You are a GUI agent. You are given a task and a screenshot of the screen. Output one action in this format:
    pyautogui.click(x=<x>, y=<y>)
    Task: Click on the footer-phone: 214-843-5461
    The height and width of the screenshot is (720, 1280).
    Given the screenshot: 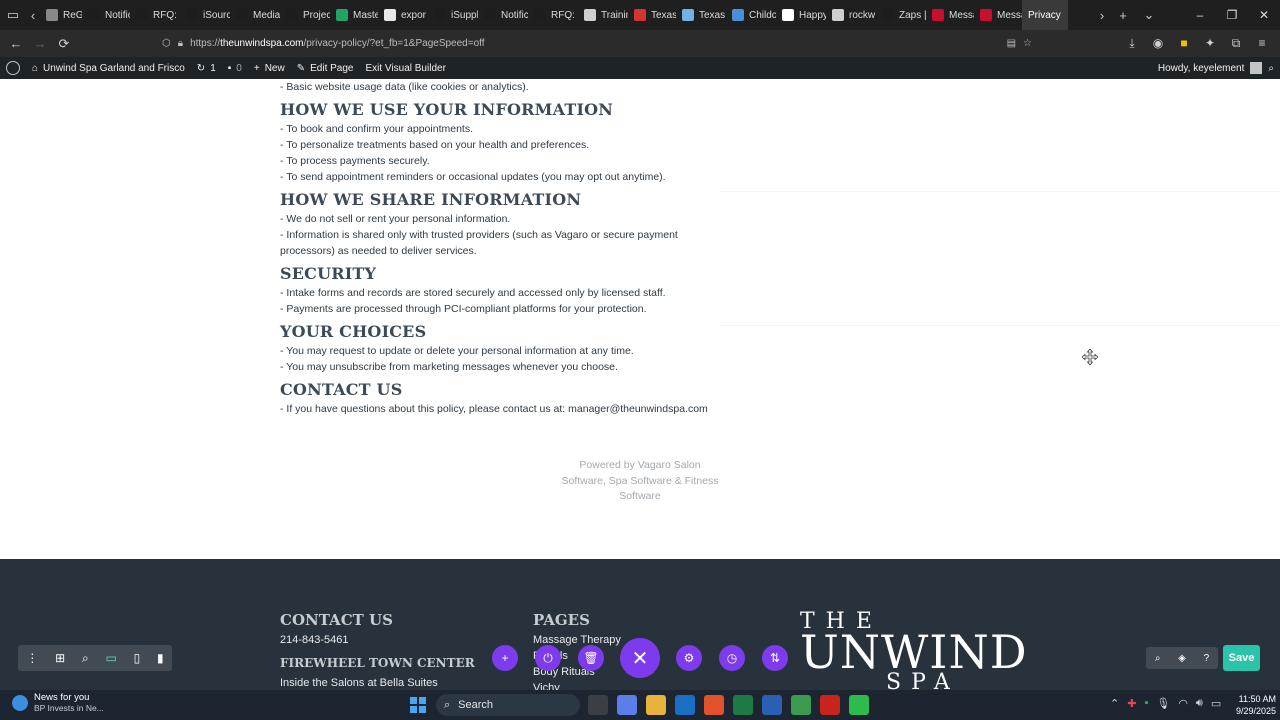 What is the action you would take?
    pyautogui.click(x=314, y=640)
    